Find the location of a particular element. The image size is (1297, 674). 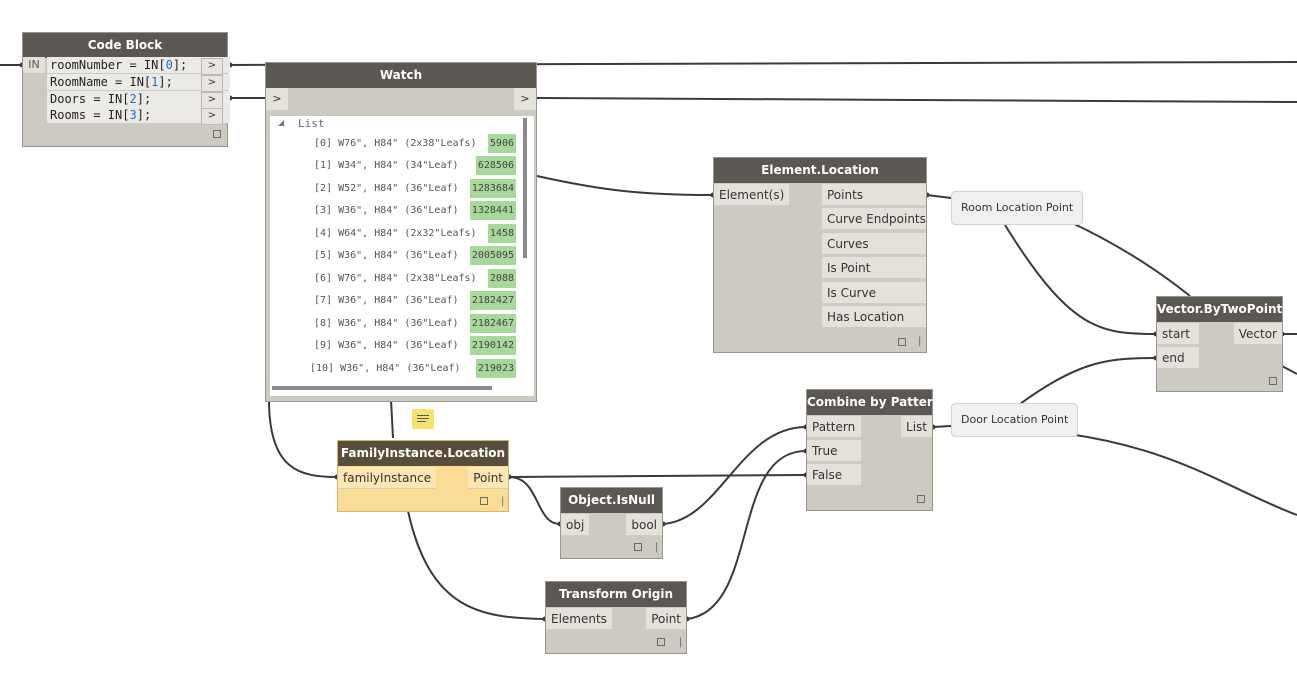

elements-input-port: Elements is located at coordinates (579, 619).